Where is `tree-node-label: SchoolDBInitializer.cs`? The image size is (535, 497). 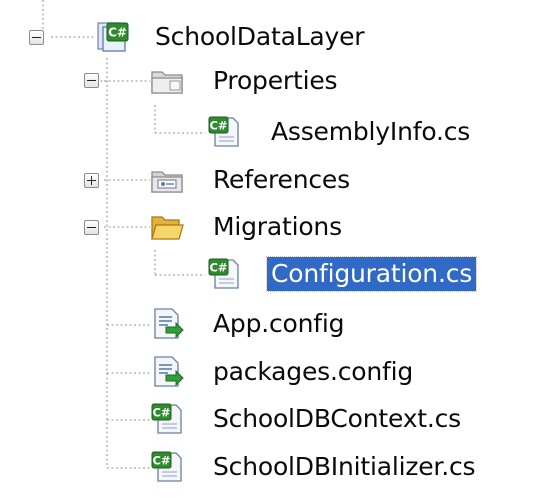 tree-node-label: SchoolDBInitializer.cs is located at coordinates (344, 466).